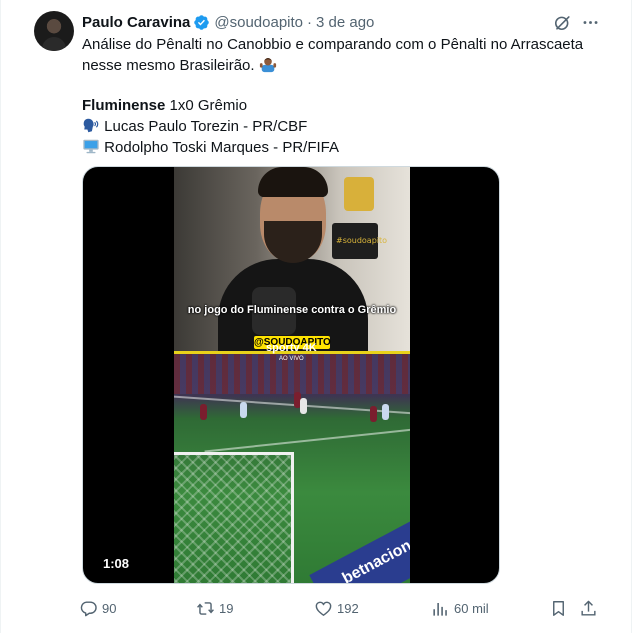 Image resolution: width=632 pixels, height=633 pixels. What do you see at coordinates (124, 105) in the screenshot?
I see `match-team: Fluminense` at bounding box center [124, 105].